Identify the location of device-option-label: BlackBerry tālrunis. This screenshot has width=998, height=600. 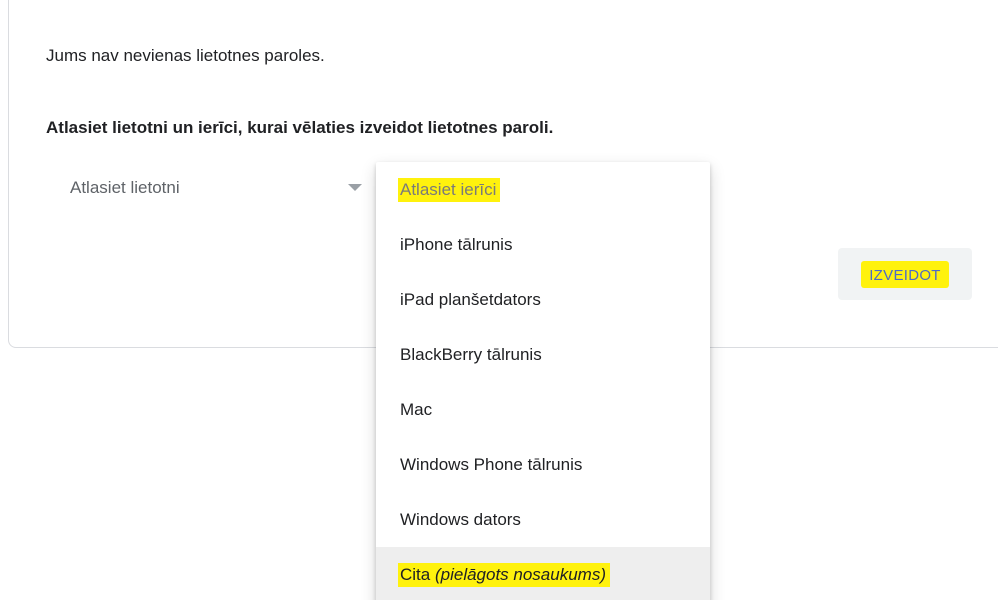
(471, 354).